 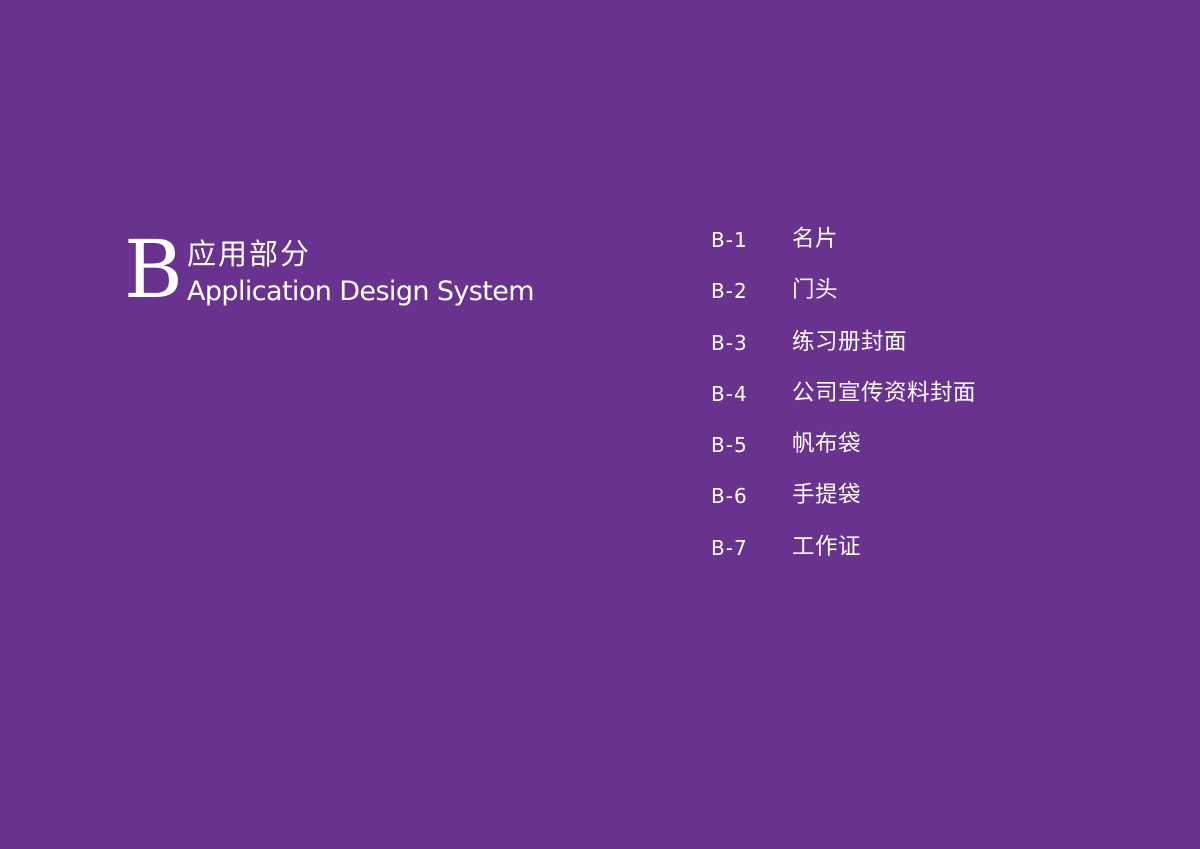 I want to click on toc-item-label: 练习册封面, so click(x=850, y=341).